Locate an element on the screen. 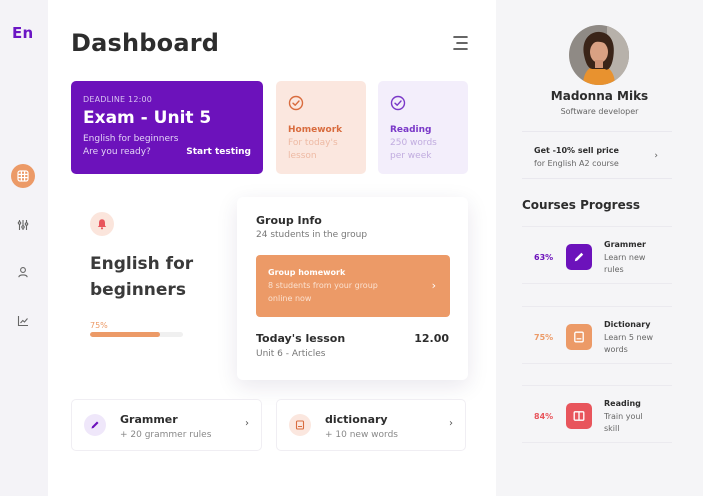 This screenshot has width=703, height=496. nav-settings is located at coordinates (23, 225).